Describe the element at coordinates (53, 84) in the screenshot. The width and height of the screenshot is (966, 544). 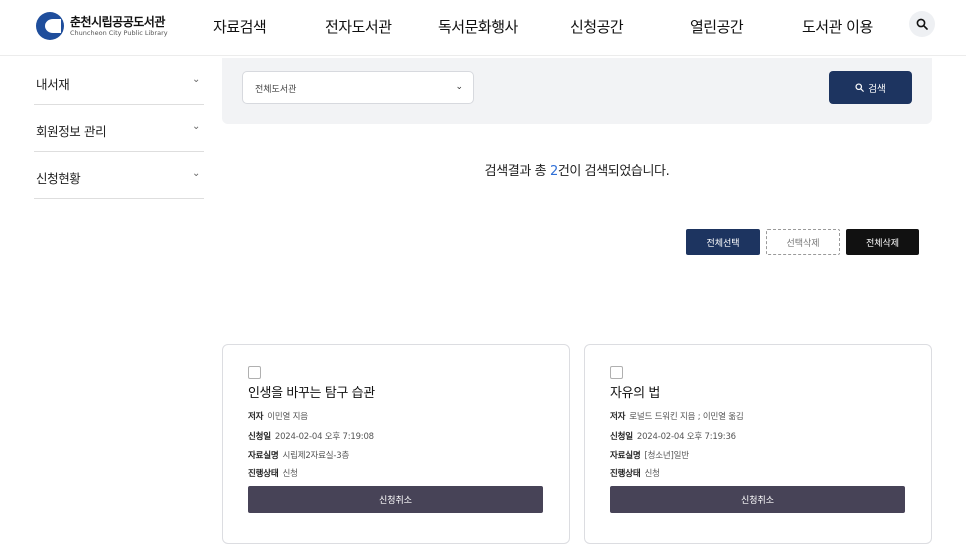
I see `sidebar-item-label: 내서재` at that location.